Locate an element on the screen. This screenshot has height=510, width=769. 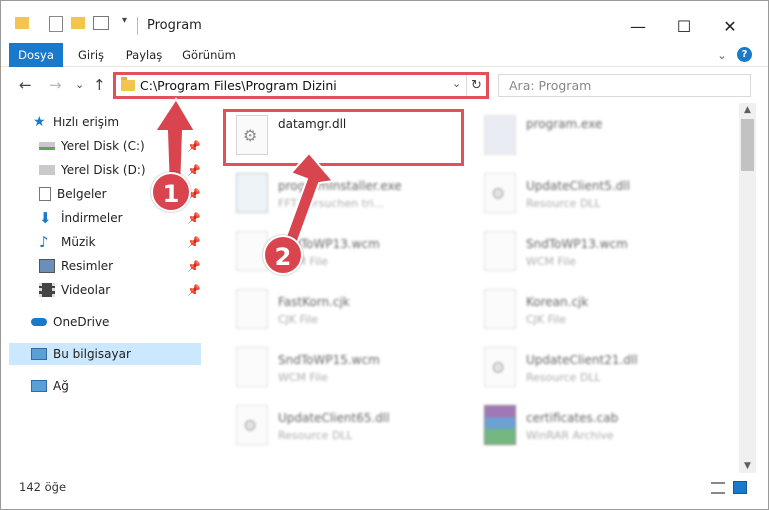
customize-toolbar-icon: ▾ is located at coordinates (124, 25).